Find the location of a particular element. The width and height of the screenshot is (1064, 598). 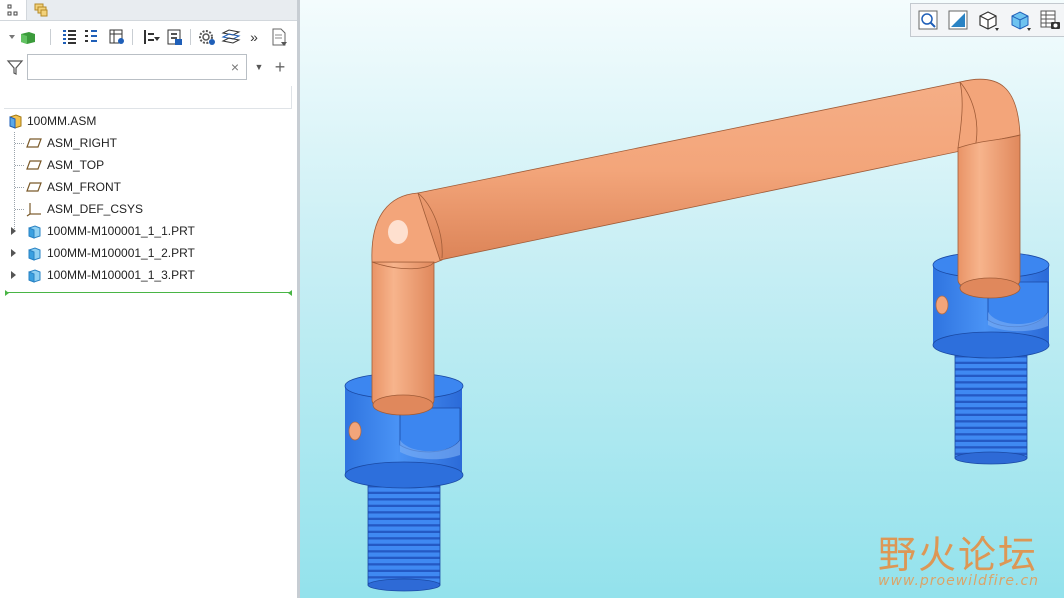

tree-settings-icon is located at coordinates (174, 37).